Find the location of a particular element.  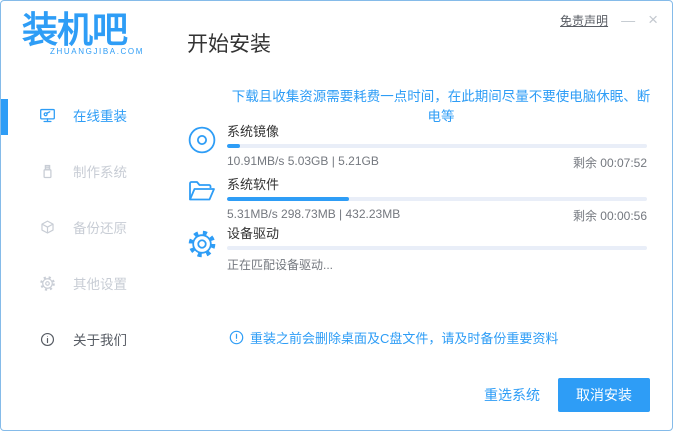

disclaimer-link: 免责声明 is located at coordinates (584, 20).